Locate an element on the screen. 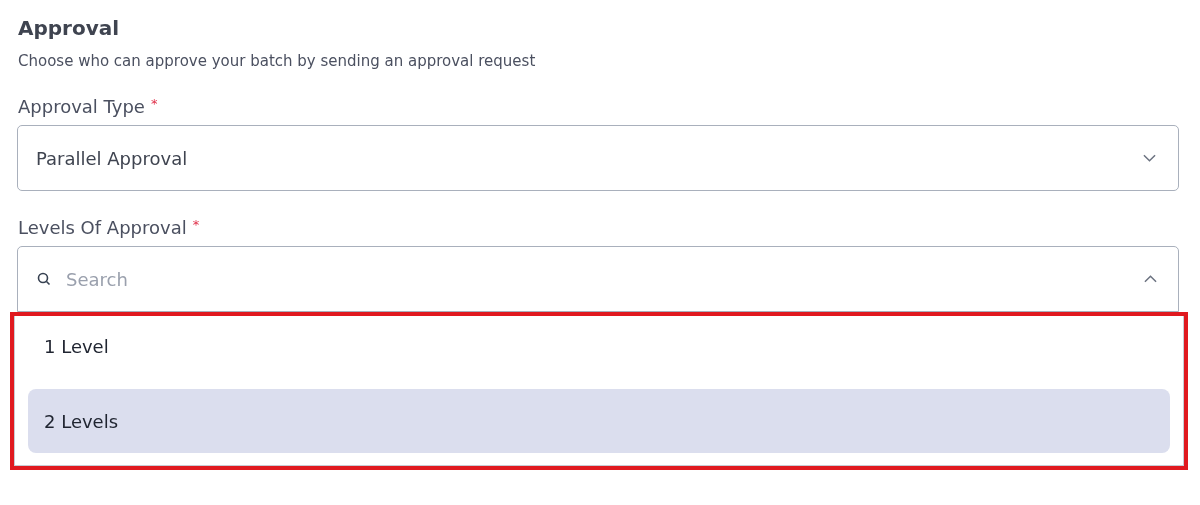 The height and width of the screenshot is (505, 1200). dropdown-option: 1 Level is located at coordinates (599, 355).